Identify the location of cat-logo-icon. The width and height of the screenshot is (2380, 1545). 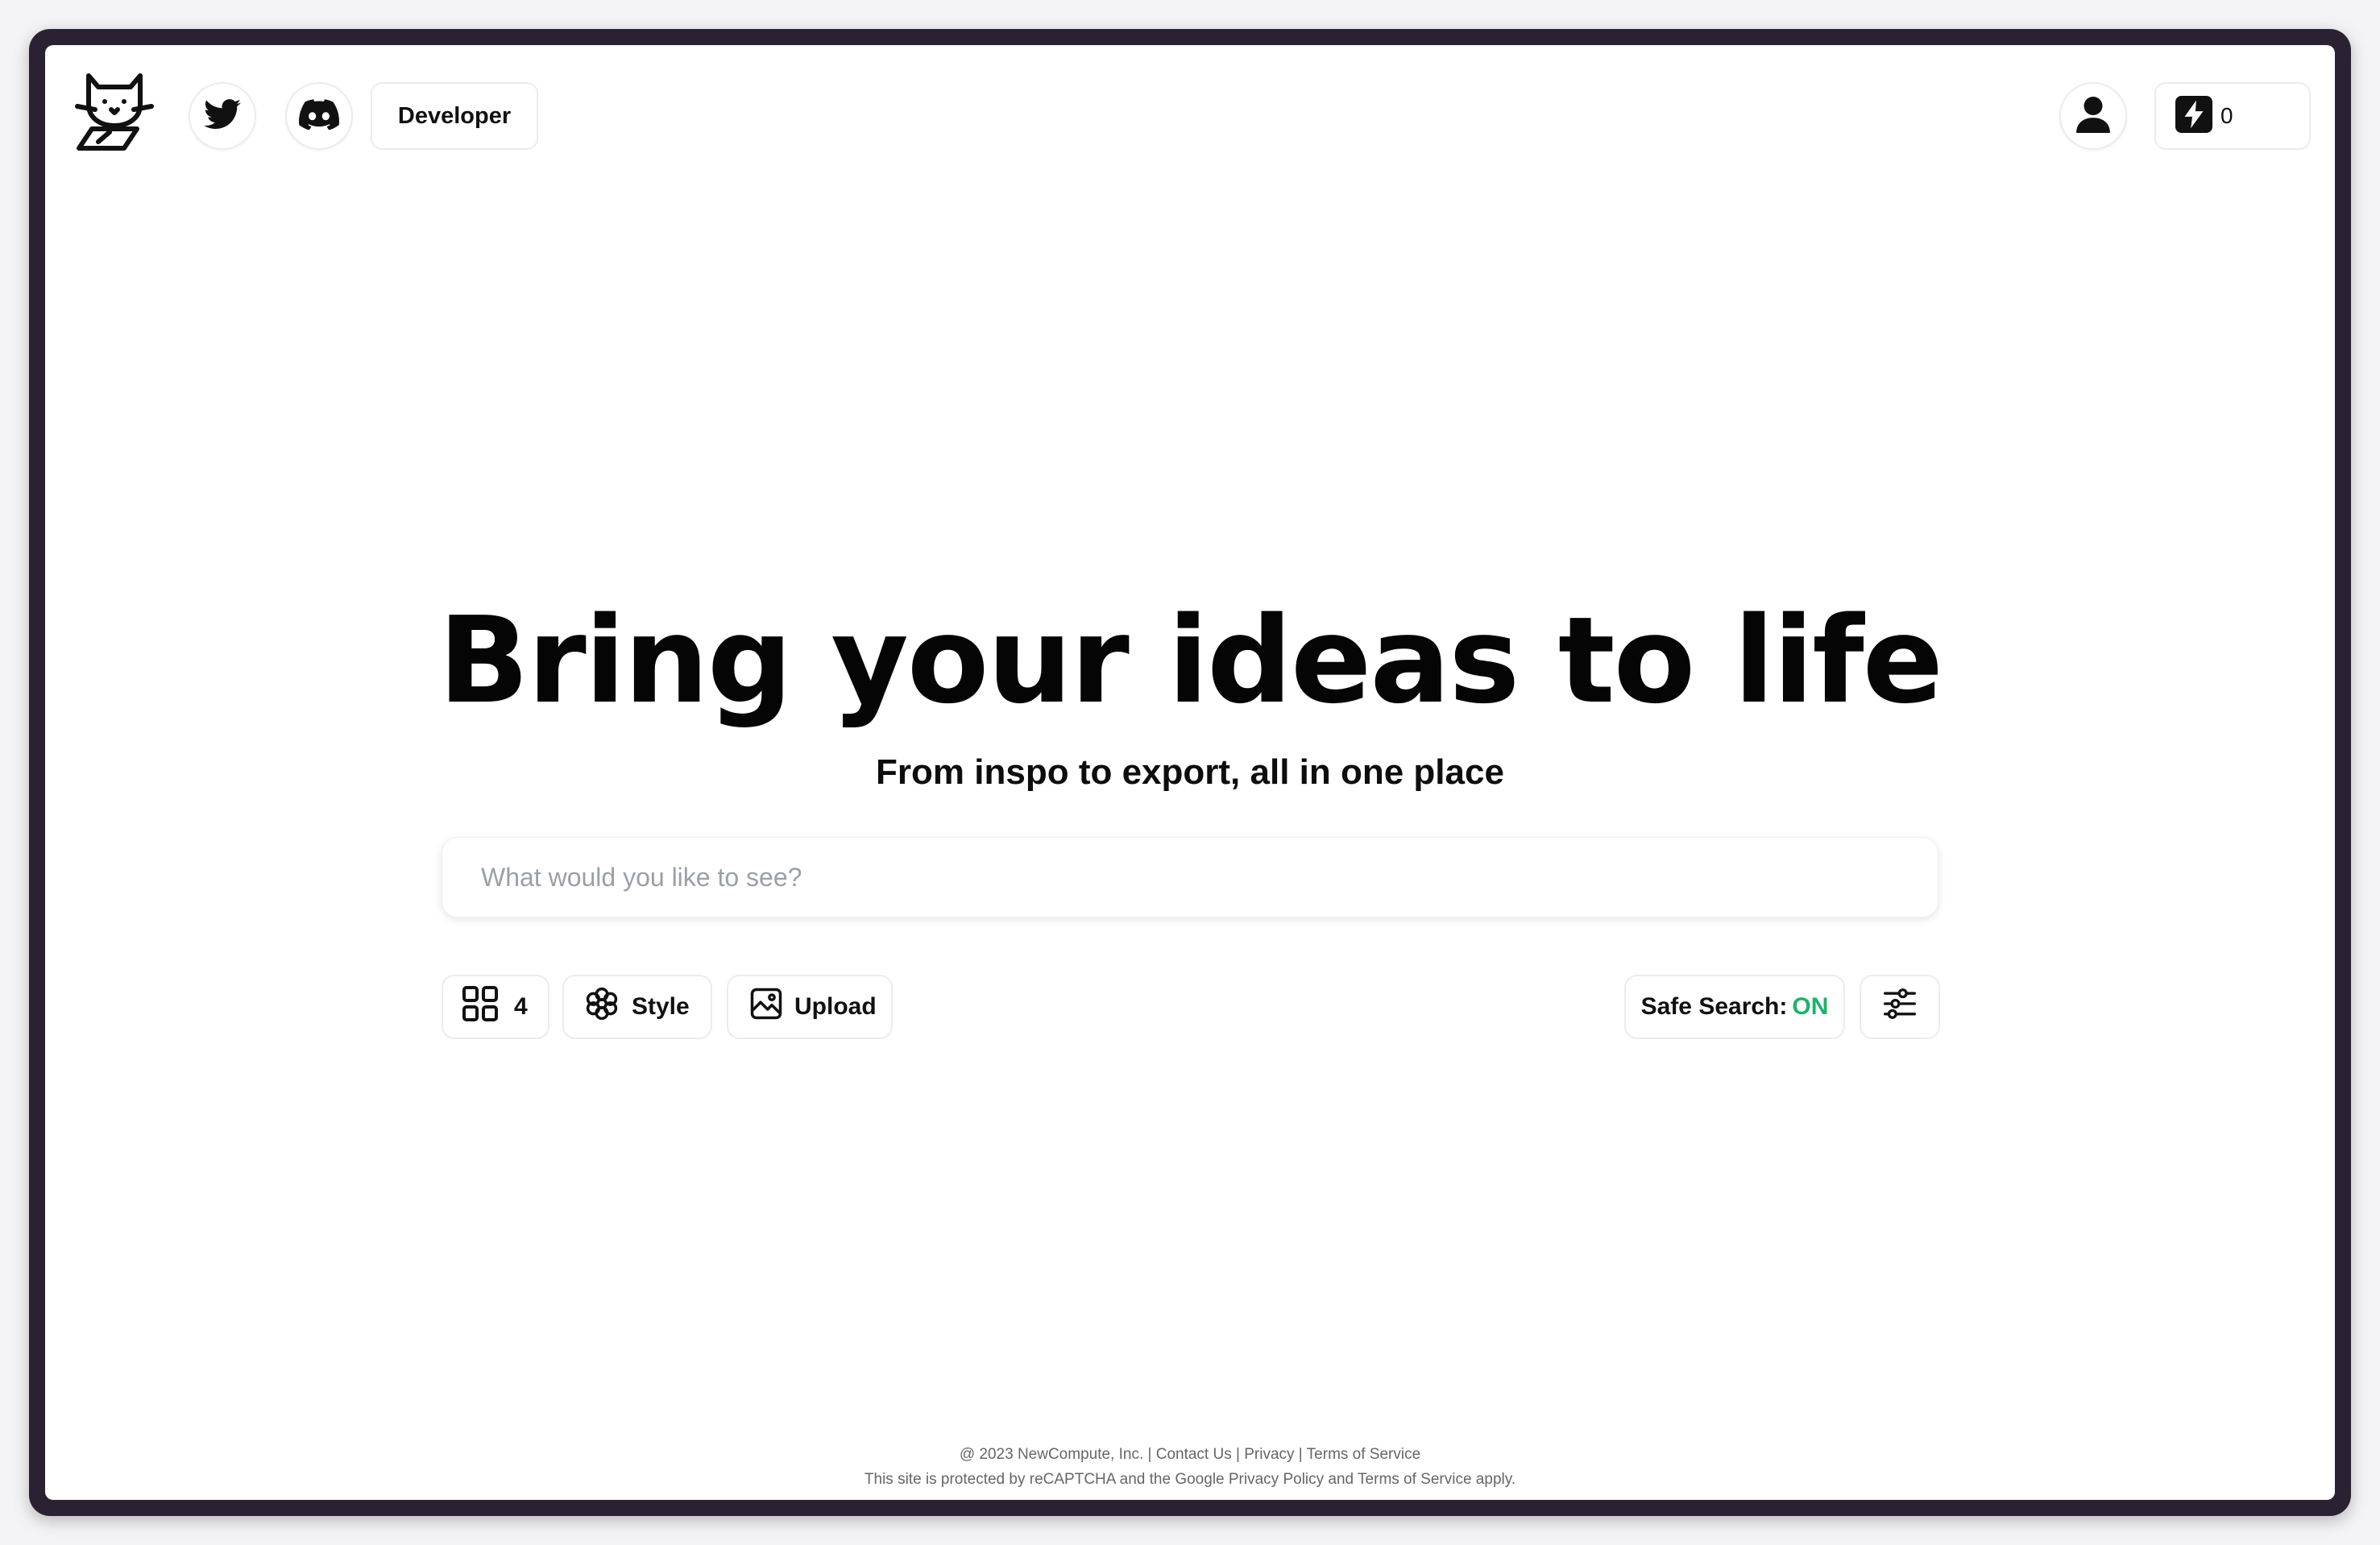
(114, 111).